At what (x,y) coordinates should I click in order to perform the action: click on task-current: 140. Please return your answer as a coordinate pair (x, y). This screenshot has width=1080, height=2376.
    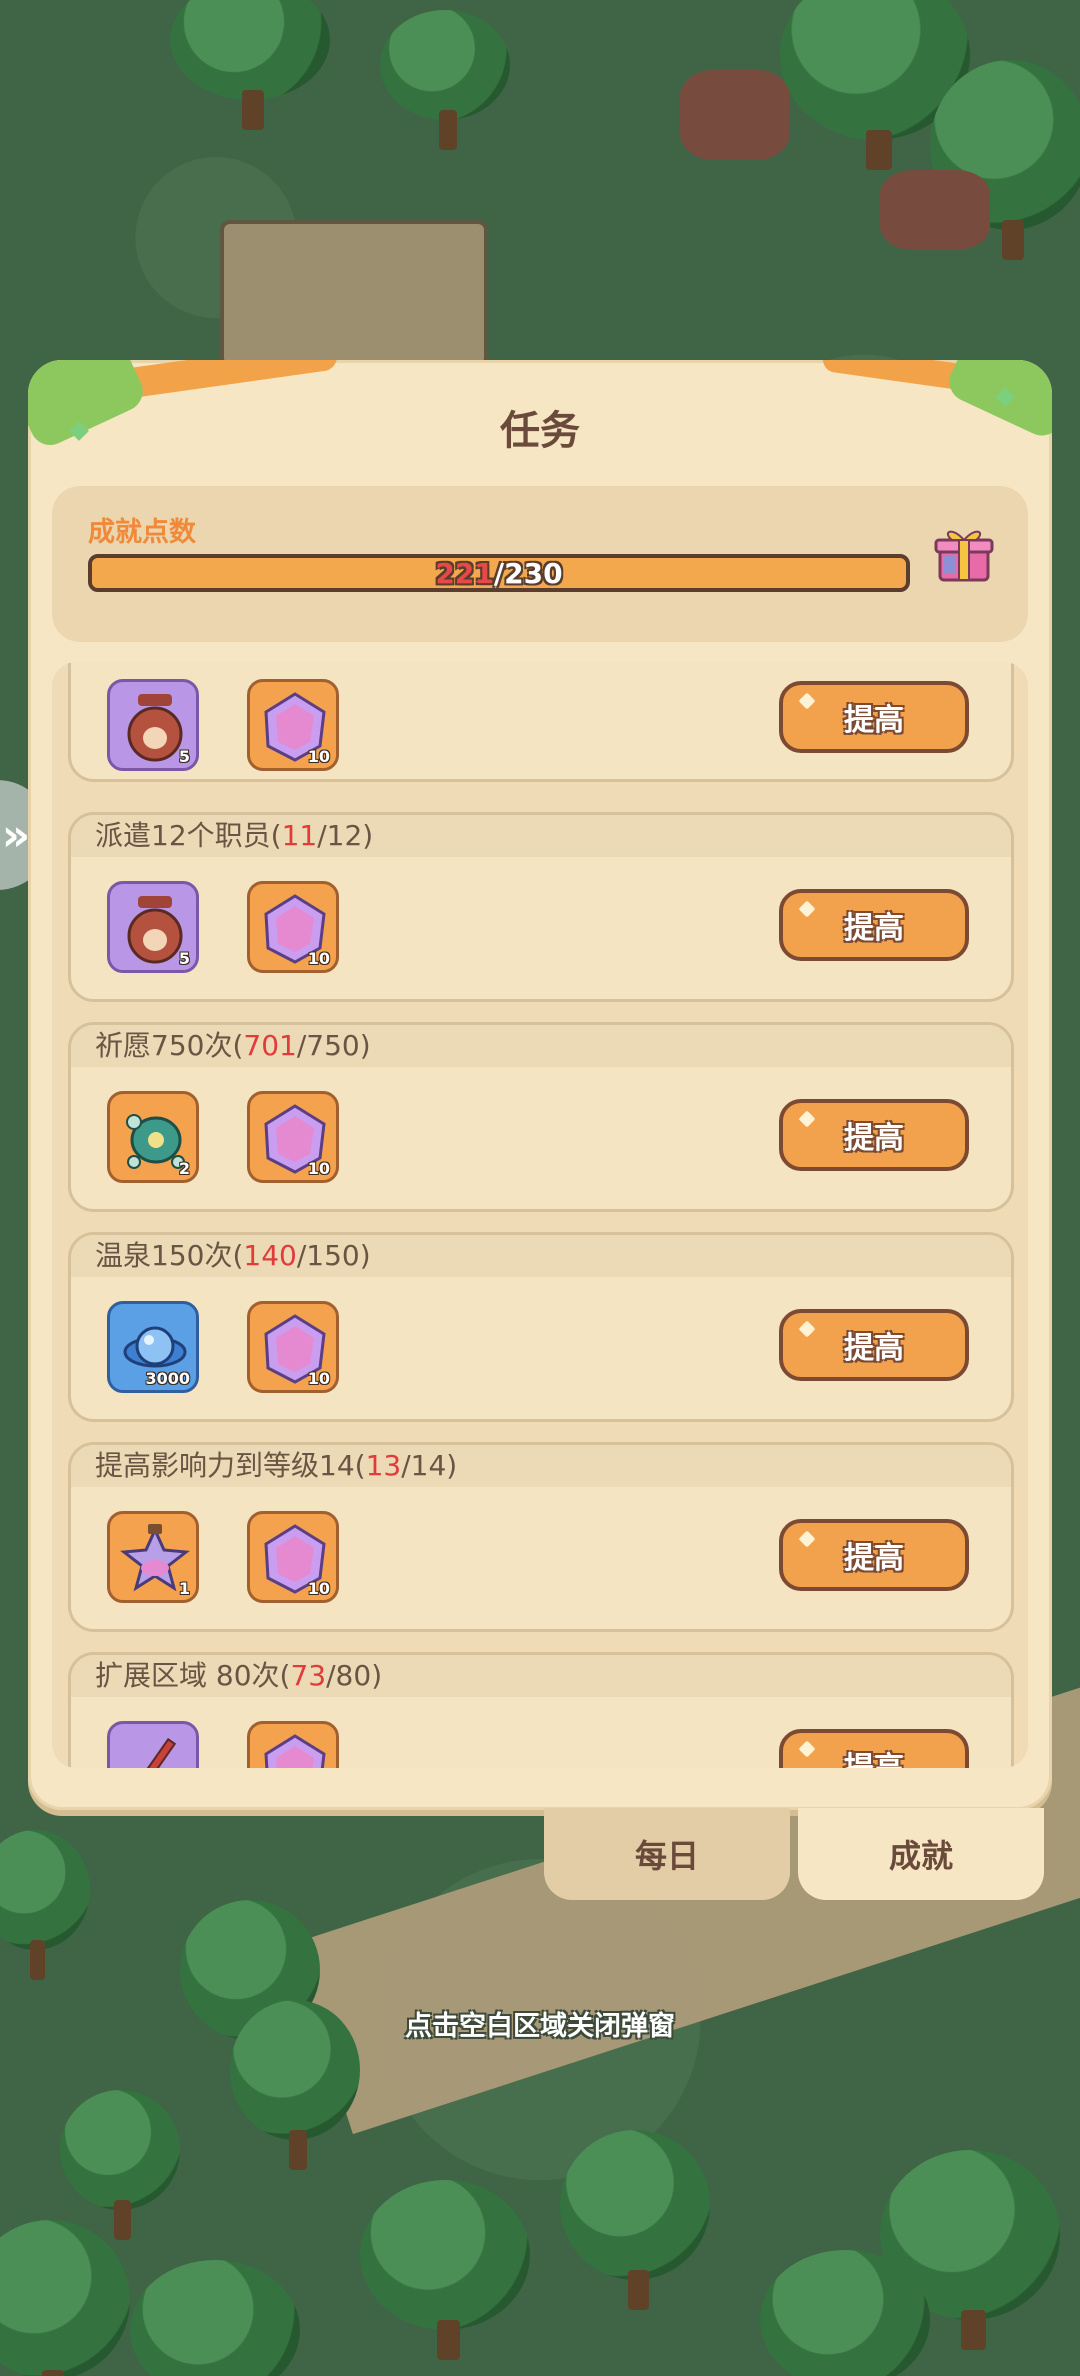
    Looking at the image, I should click on (270, 1255).